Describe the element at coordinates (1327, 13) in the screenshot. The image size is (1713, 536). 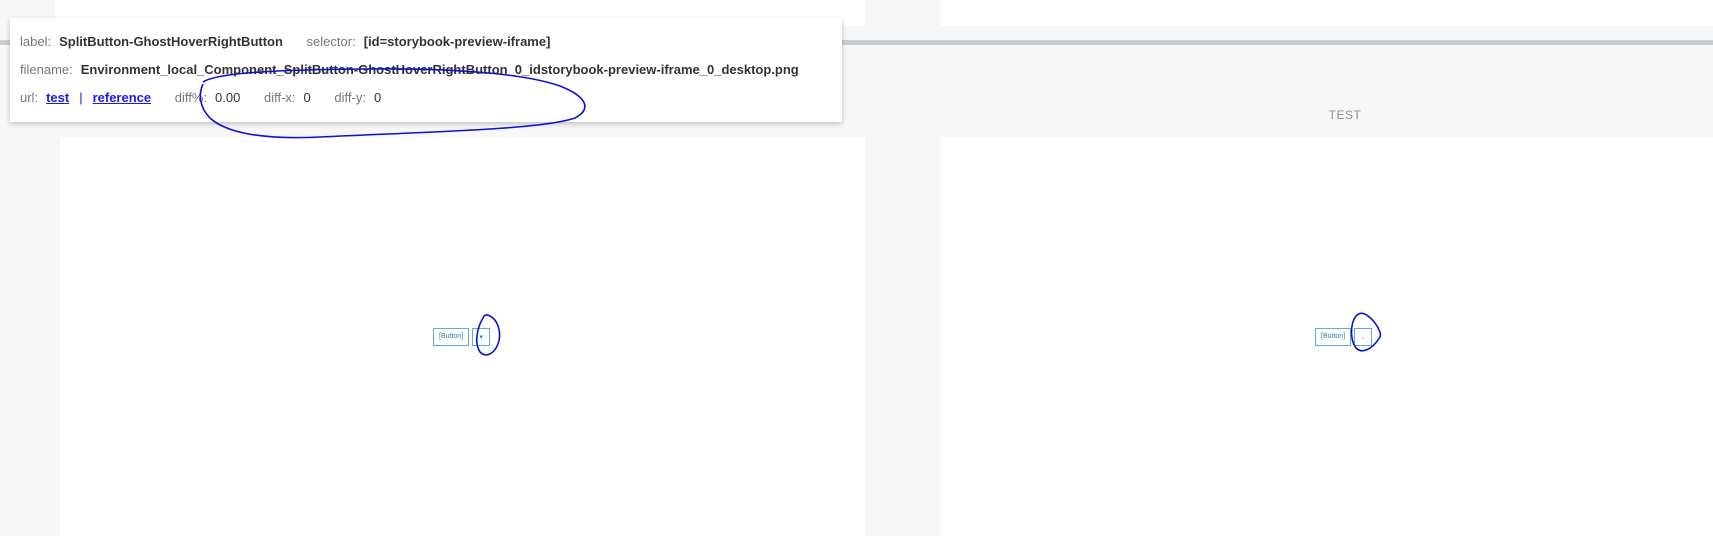
I see `test-panel-top` at that location.